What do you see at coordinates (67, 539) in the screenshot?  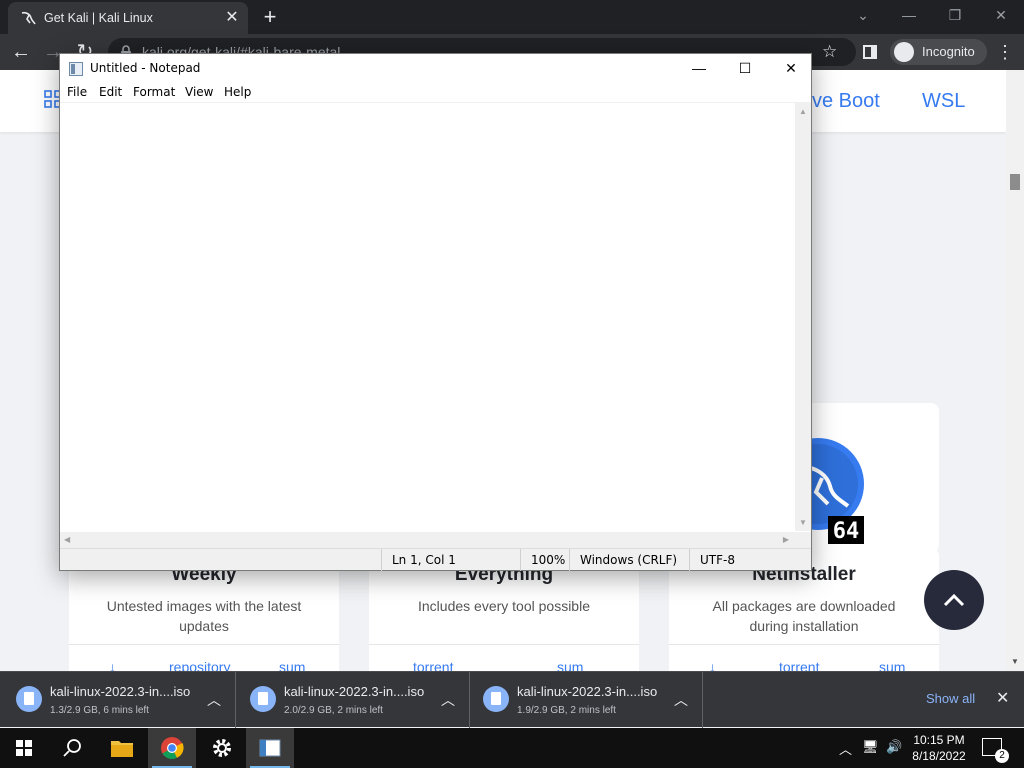 I see `scroll-left-arrow-icon: ◀` at bounding box center [67, 539].